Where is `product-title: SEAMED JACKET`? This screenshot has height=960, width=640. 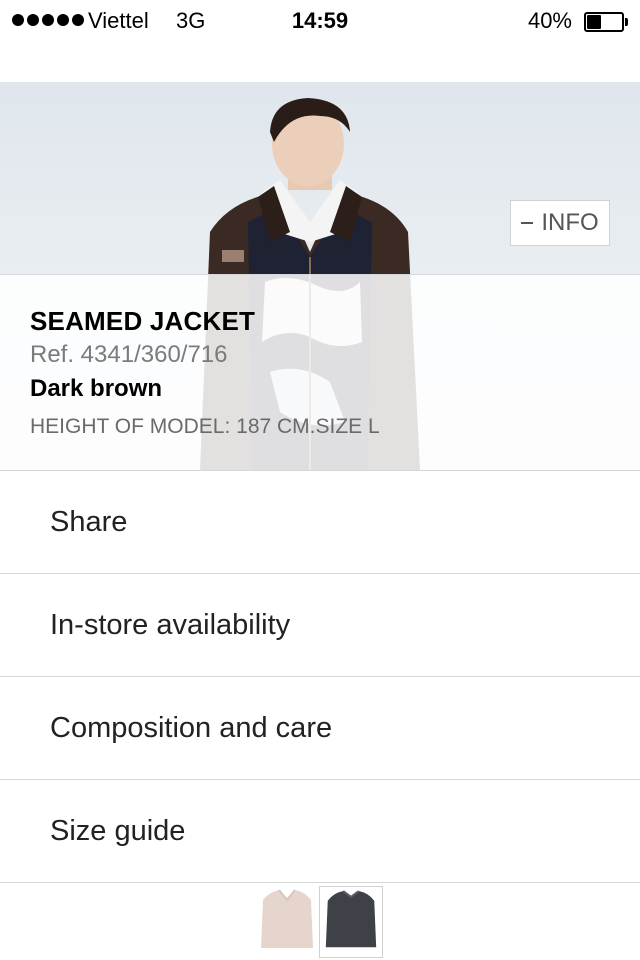
product-title: SEAMED JACKET is located at coordinates (143, 321).